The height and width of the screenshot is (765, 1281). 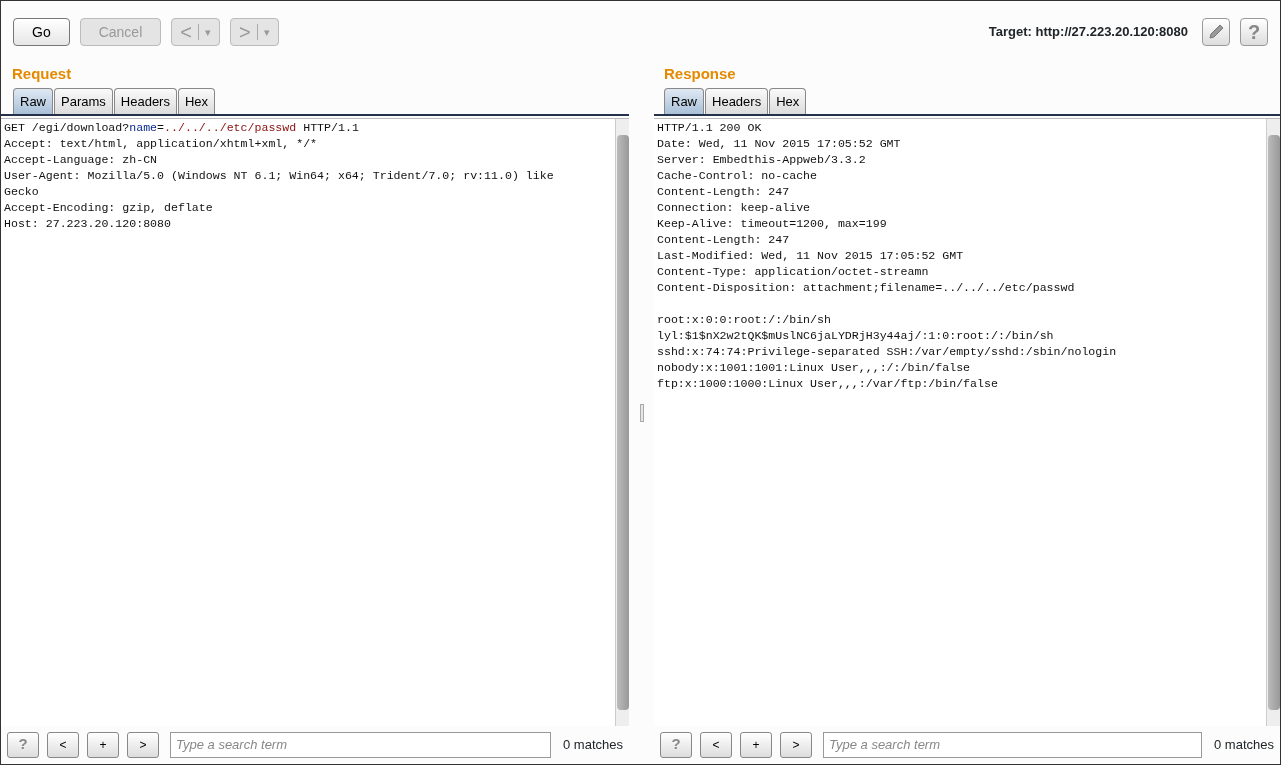 I want to click on request-line: GET /egi/download?name=../../../etc/passwd HTTP/1.1, so click(x=182, y=128).